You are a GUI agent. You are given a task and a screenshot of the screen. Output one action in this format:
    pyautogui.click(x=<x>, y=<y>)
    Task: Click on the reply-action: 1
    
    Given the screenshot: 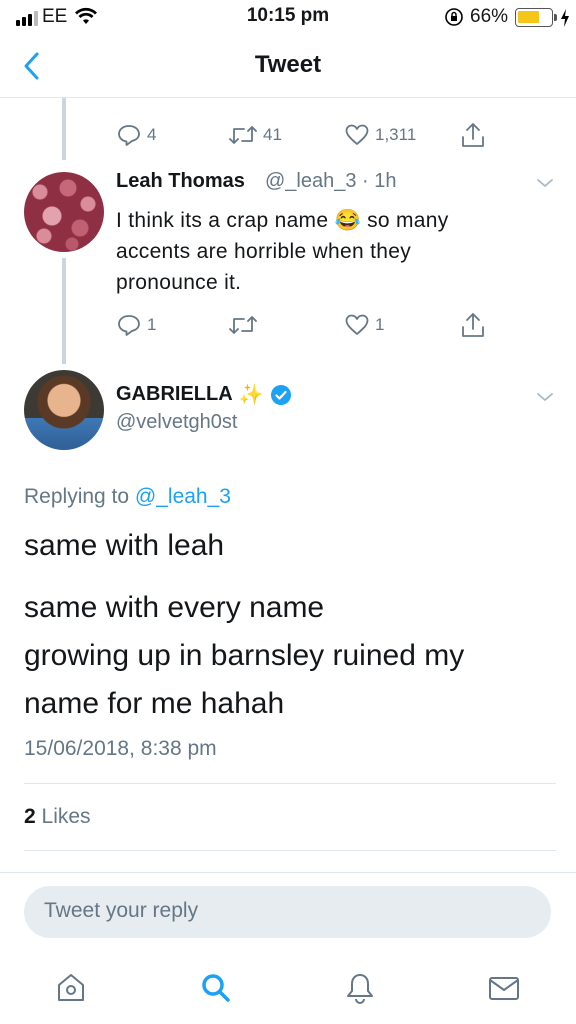 What is the action you would take?
    pyautogui.click(x=136, y=325)
    